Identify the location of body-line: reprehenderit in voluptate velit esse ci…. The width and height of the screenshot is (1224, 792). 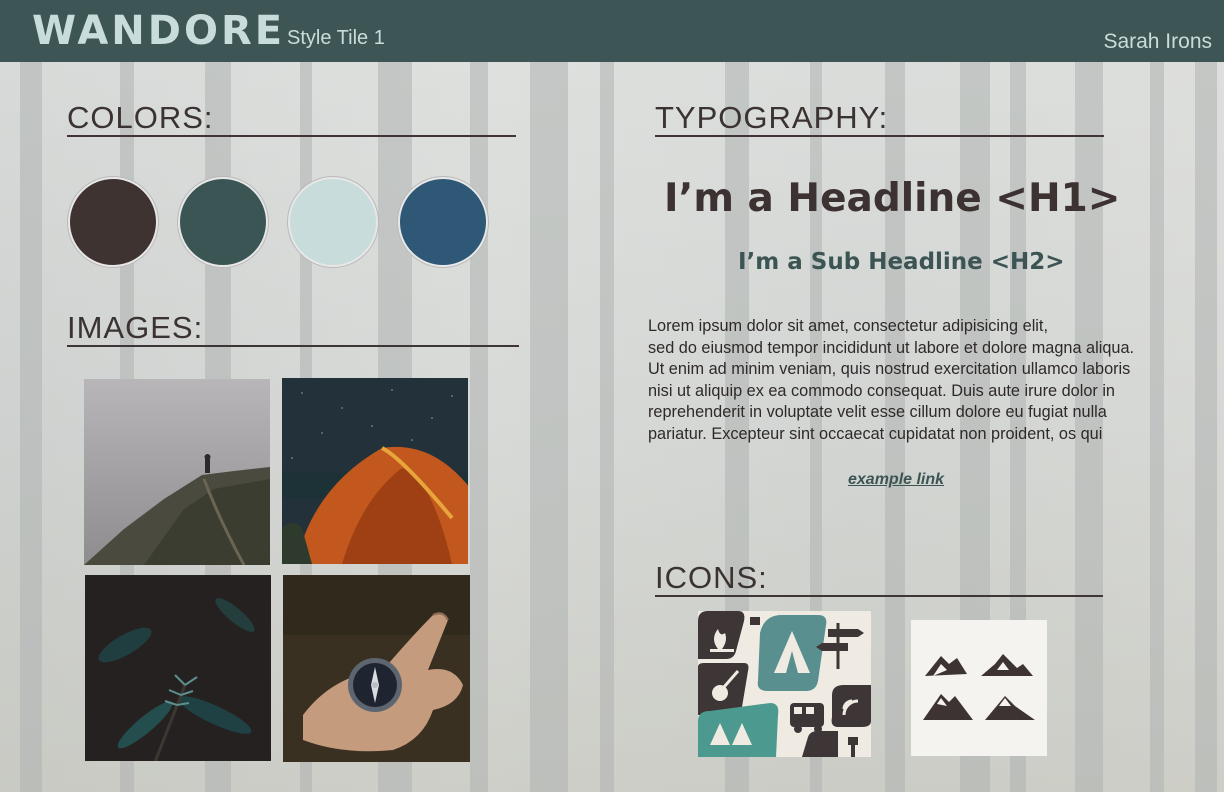
(877, 412).